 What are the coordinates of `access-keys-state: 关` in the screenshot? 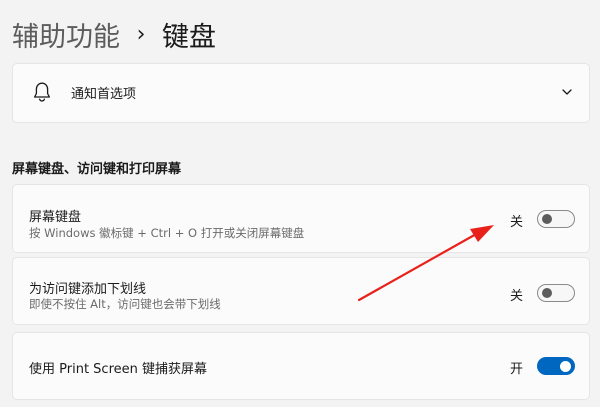 It's located at (517, 296).